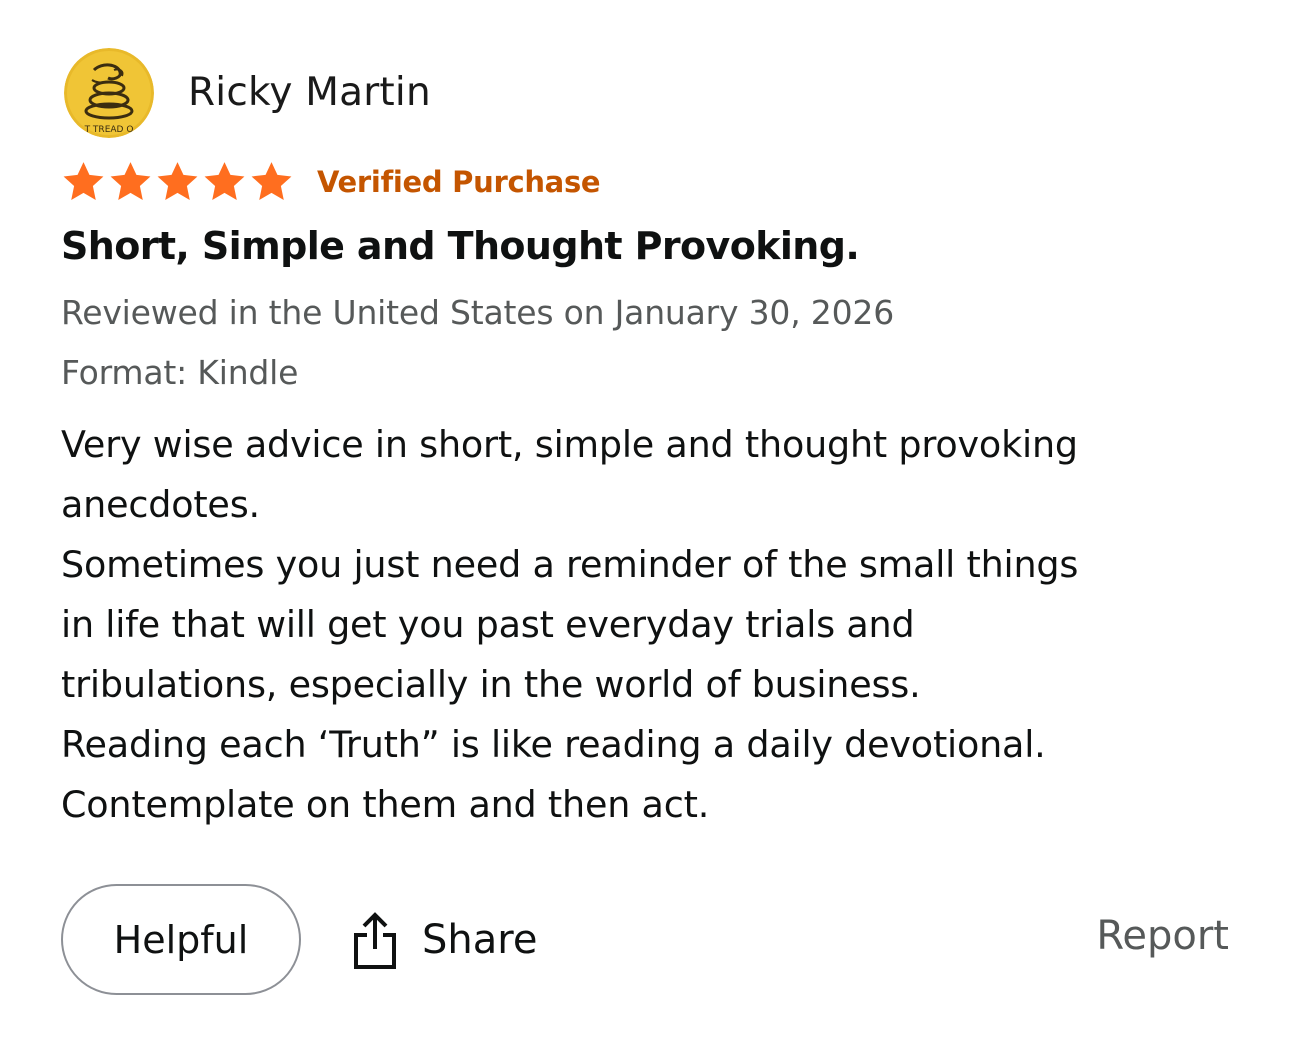 This screenshot has height=1055, width=1290. I want to click on review-format: Format: Kindle, so click(180, 372).